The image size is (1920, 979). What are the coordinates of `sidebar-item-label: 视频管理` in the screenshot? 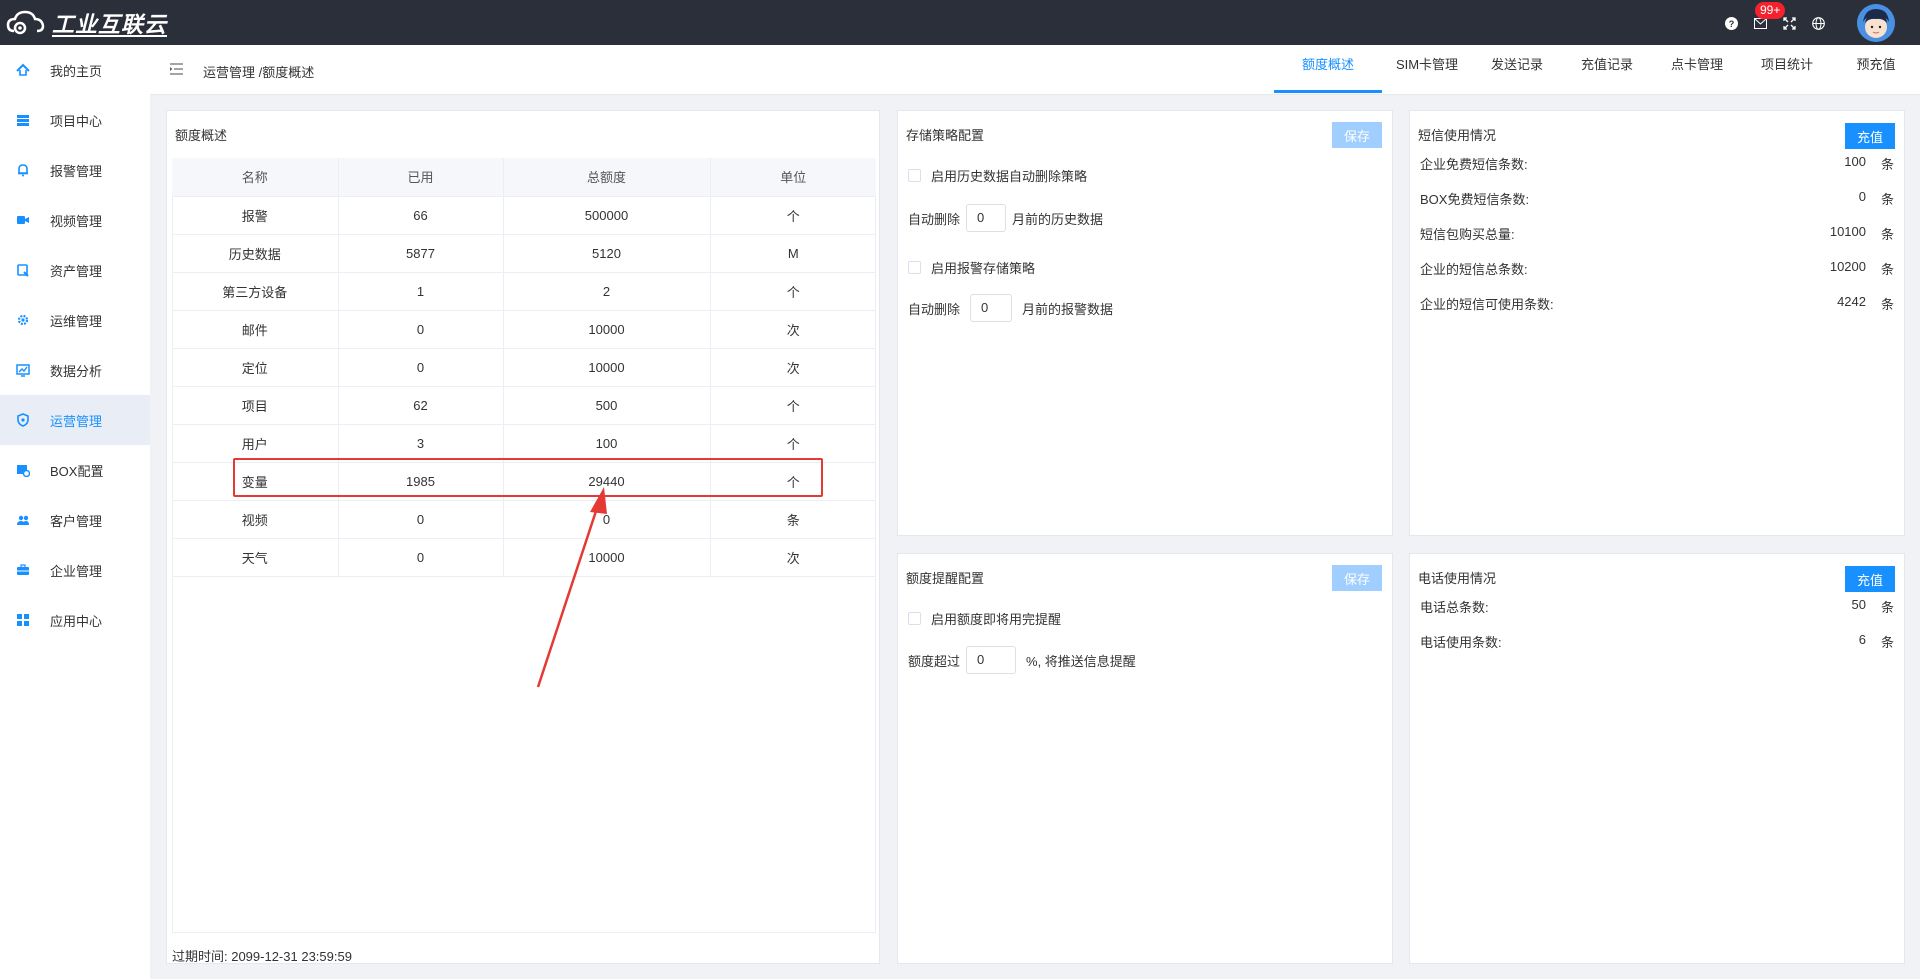 It's located at (76, 221).